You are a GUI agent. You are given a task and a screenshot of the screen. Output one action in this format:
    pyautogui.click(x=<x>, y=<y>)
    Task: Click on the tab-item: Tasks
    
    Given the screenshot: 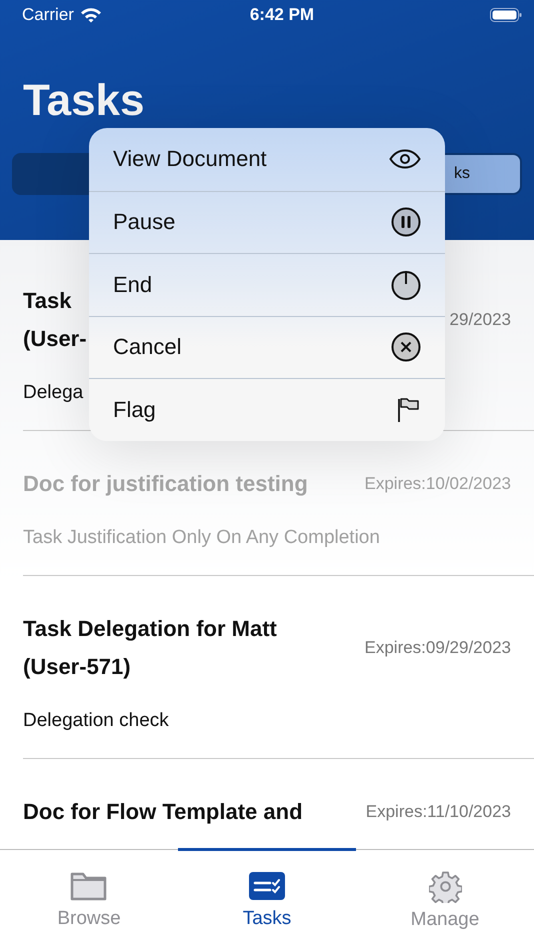 What is the action you would take?
    pyautogui.click(x=267, y=900)
    